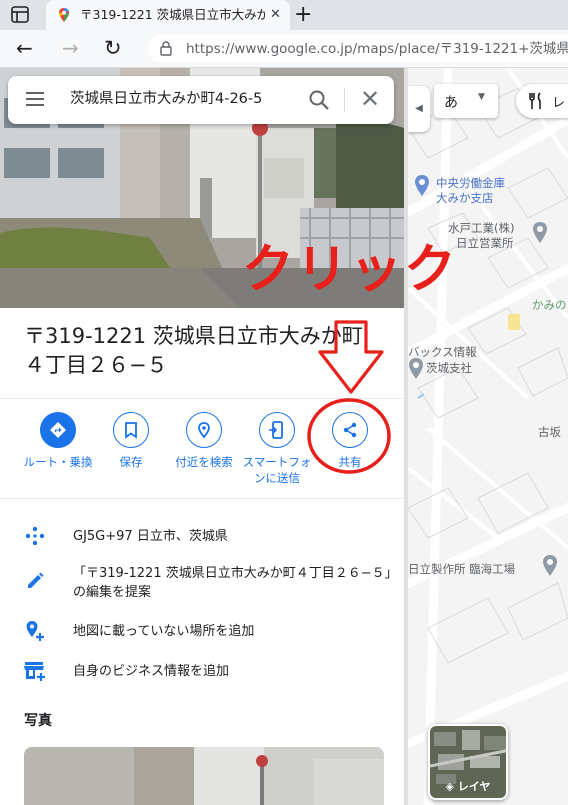 The image size is (568, 805). What do you see at coordinates (540, 233) in the screenshot?
I see `office-pin-icon` at bounding box center [540, 233].